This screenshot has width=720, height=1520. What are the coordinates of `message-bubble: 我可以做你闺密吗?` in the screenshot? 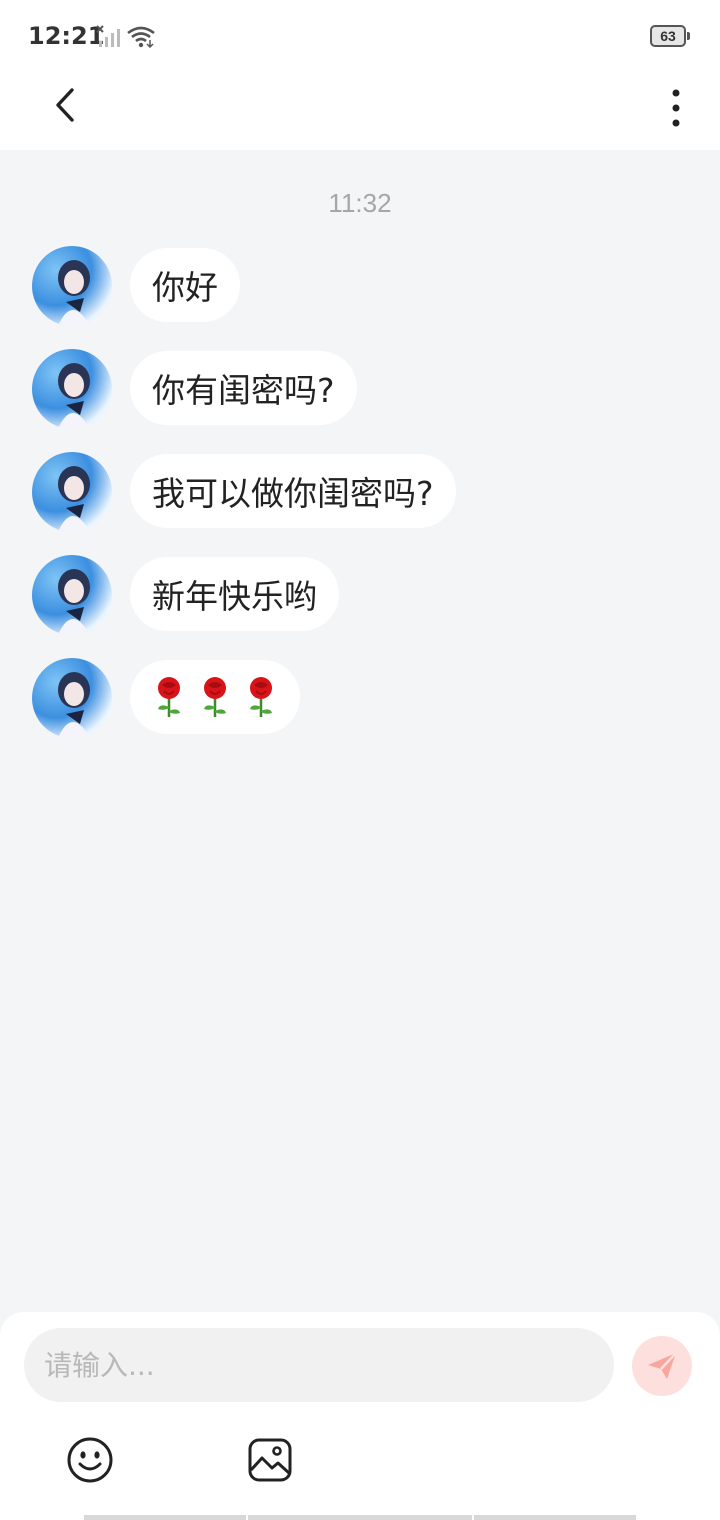 It's located at (293, 491).